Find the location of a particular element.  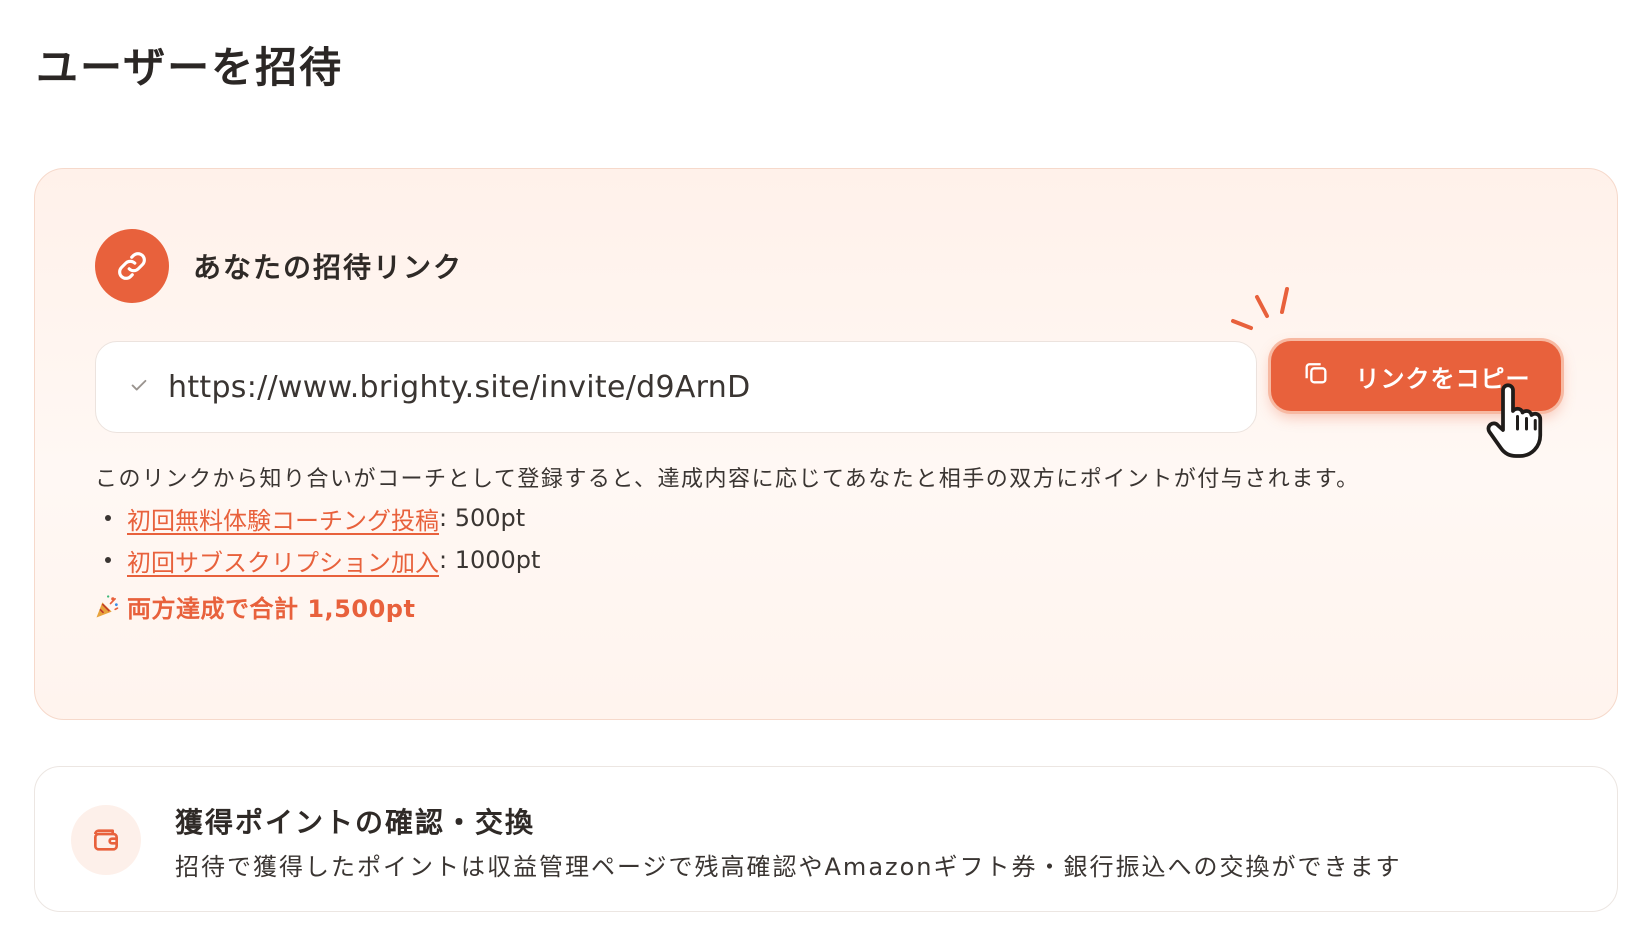

total-points-text: 両方達成で合計 1,500pt is located at coordinates (271, 609).